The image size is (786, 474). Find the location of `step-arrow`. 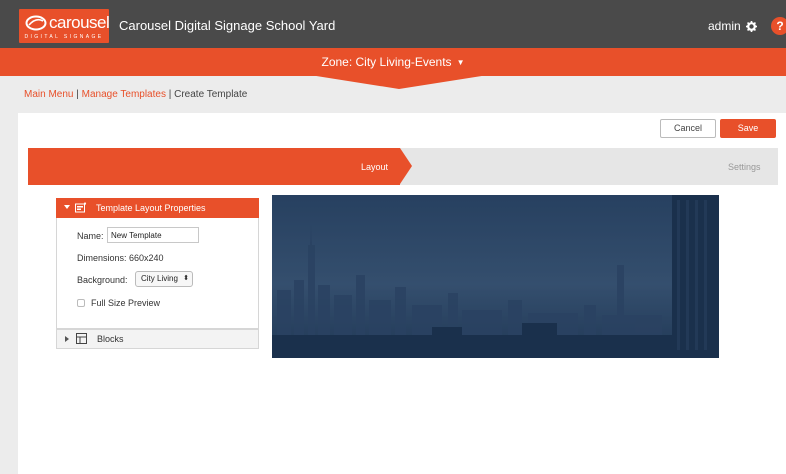

step-arrow is located at coordinates (406, 166).